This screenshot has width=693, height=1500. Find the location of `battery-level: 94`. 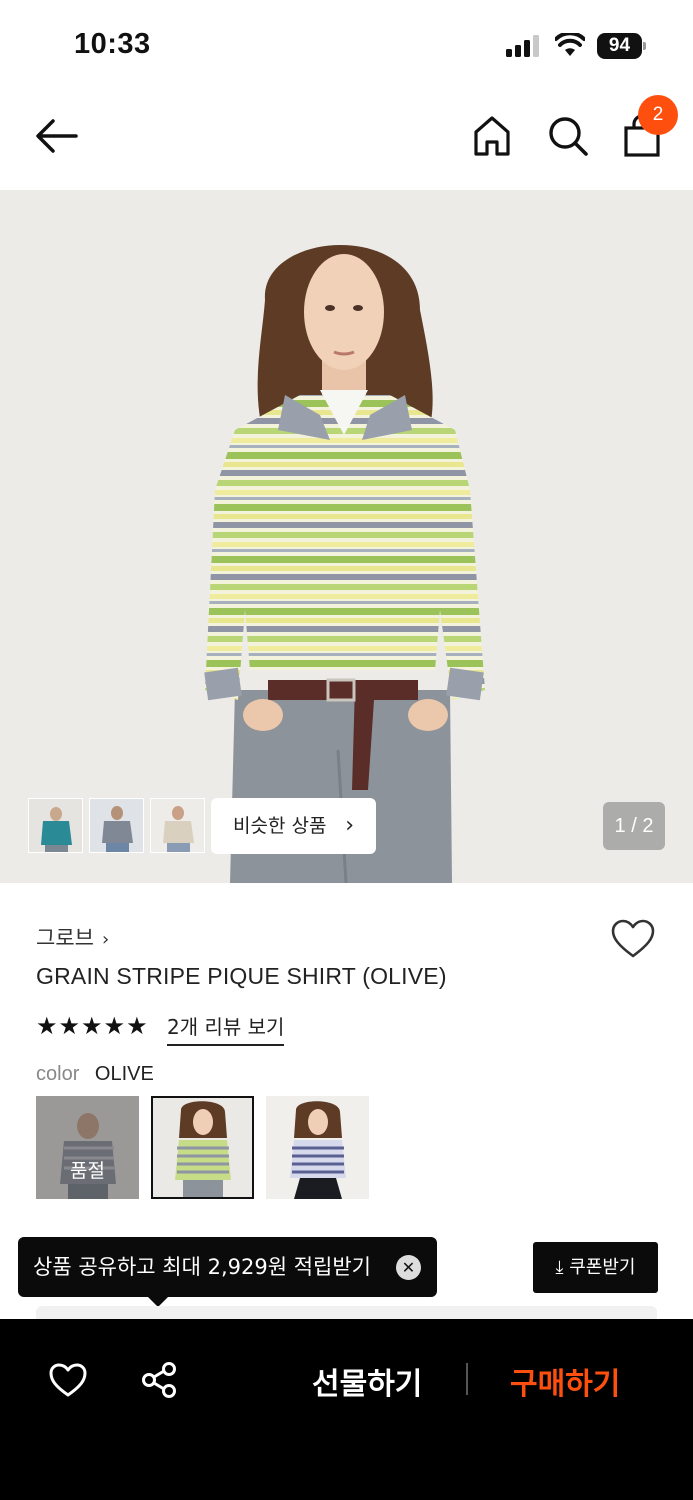

battery-level: 94 is located at coordinates (619, 46).